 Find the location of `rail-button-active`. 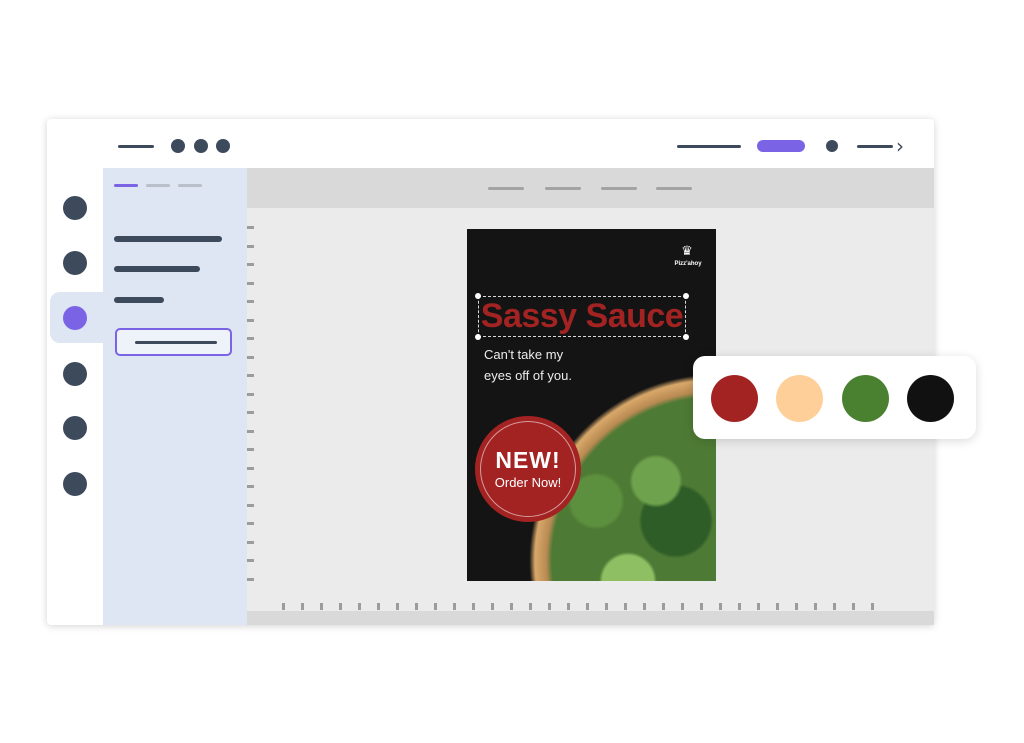

rail-button-active is located at coordinates (75, 318).